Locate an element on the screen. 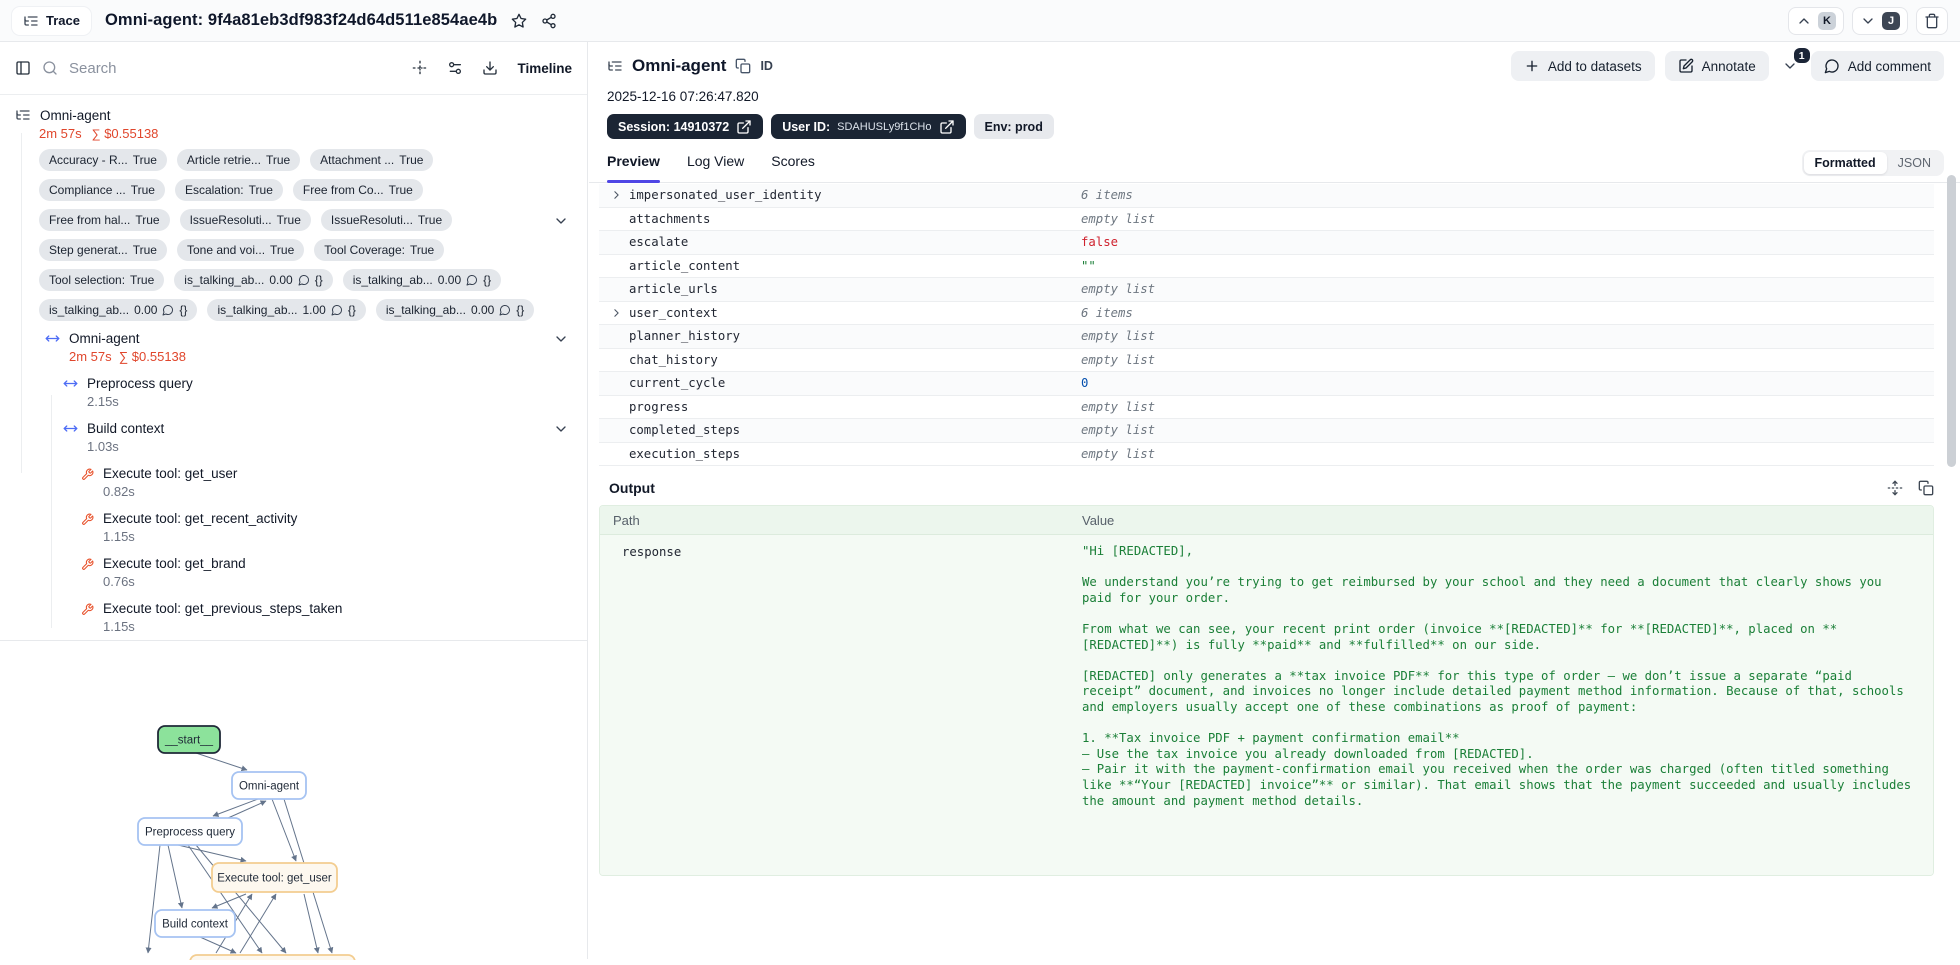  unfold-vertical-icon is located at coordinates (1895, 488).